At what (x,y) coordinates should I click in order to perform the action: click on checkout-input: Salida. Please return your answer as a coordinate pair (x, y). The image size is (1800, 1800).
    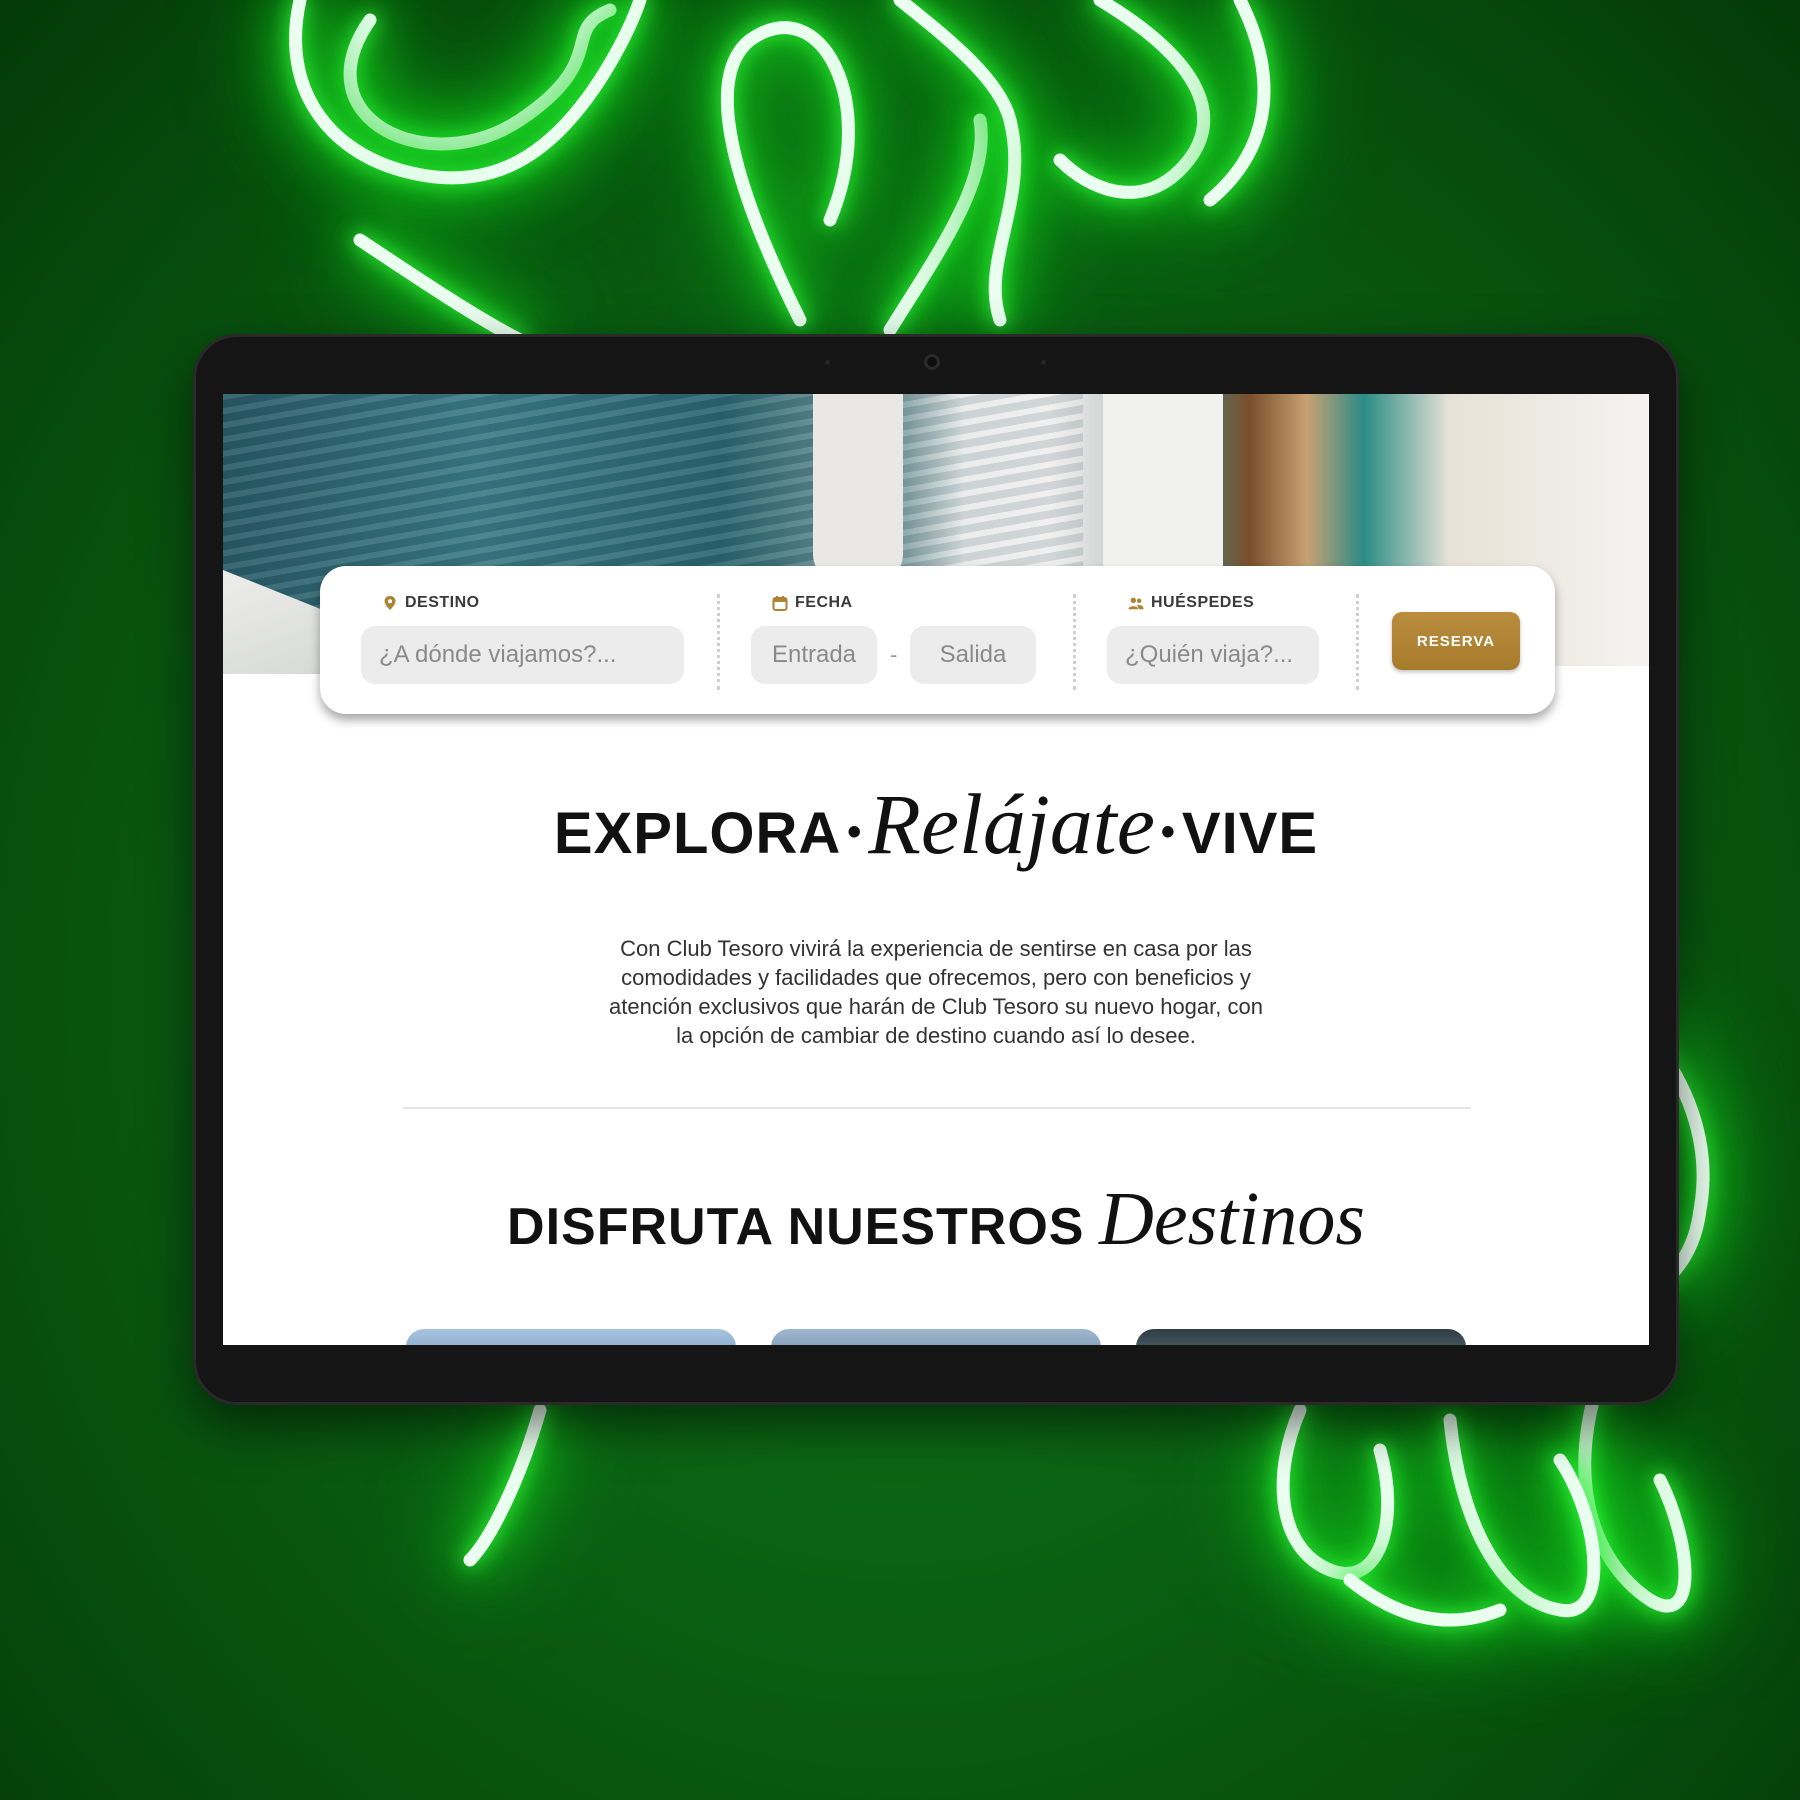
    Looking at the image, I should click on (973, 655).